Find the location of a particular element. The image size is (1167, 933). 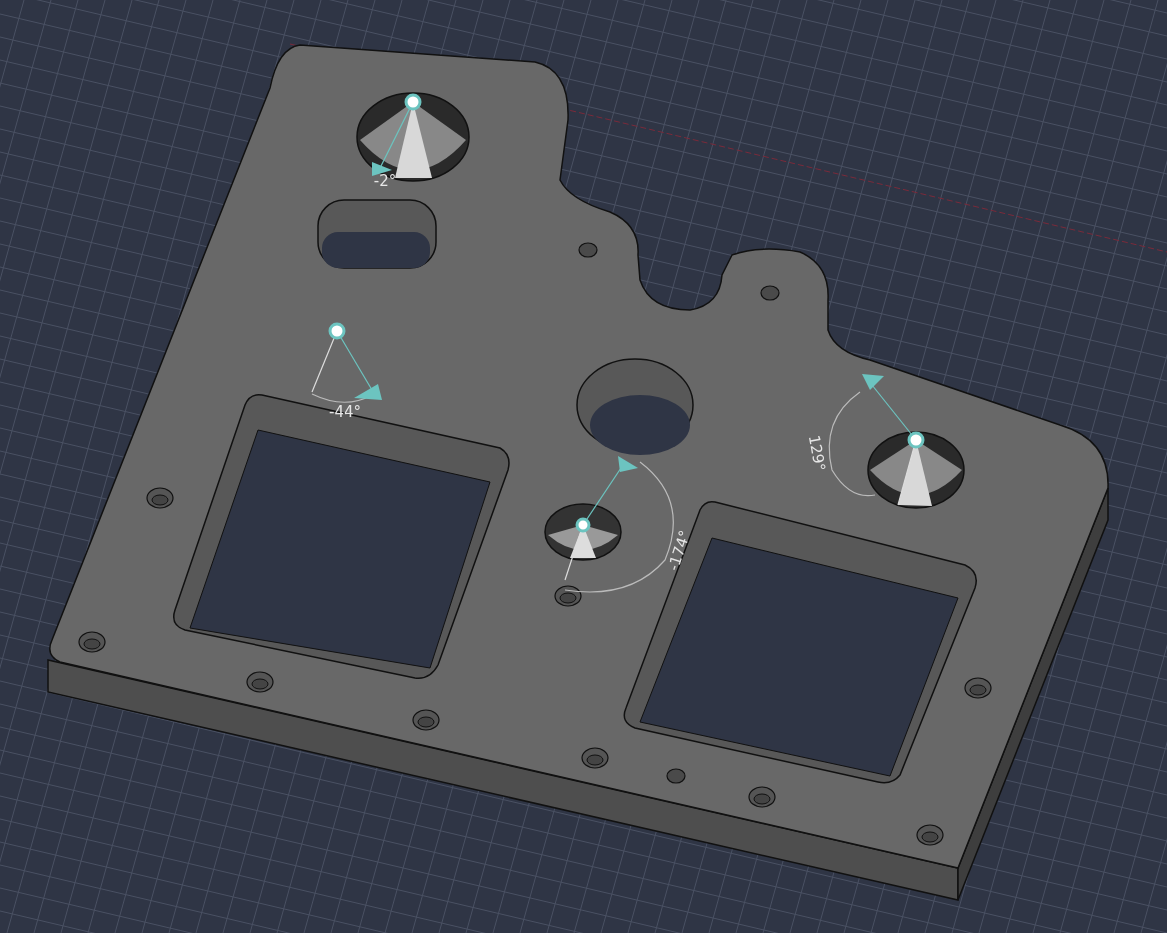

angle-label: 129° is located at coordinates (816, 453).